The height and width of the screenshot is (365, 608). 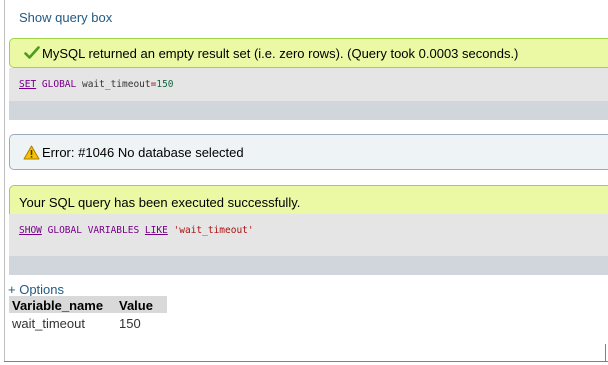 What do you see at coordinates (156, 230) in the screenshot?
I see `sql-keyword-like: LIKE` at bounding box center [156, 230].